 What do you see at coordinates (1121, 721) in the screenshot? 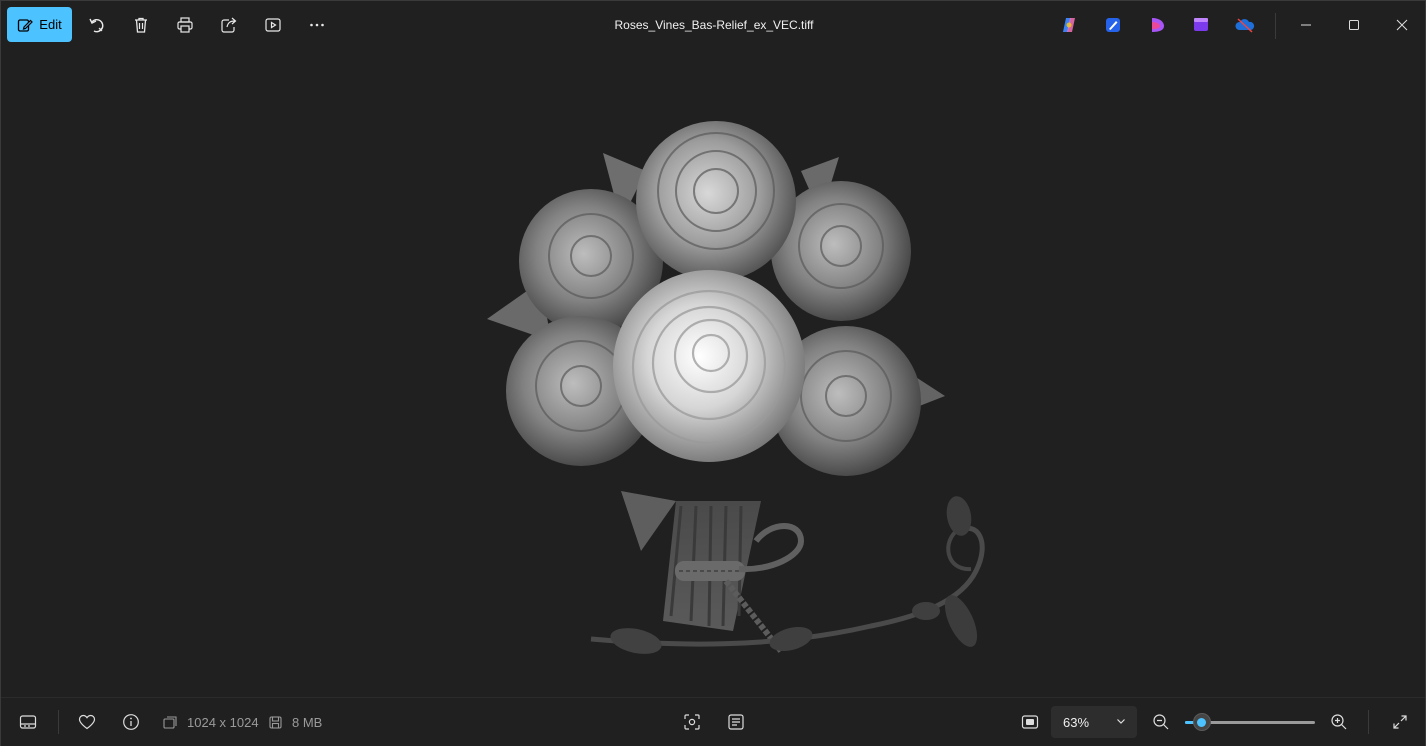
I see `chevron-down-icon` at bounding box center [1121, 721].